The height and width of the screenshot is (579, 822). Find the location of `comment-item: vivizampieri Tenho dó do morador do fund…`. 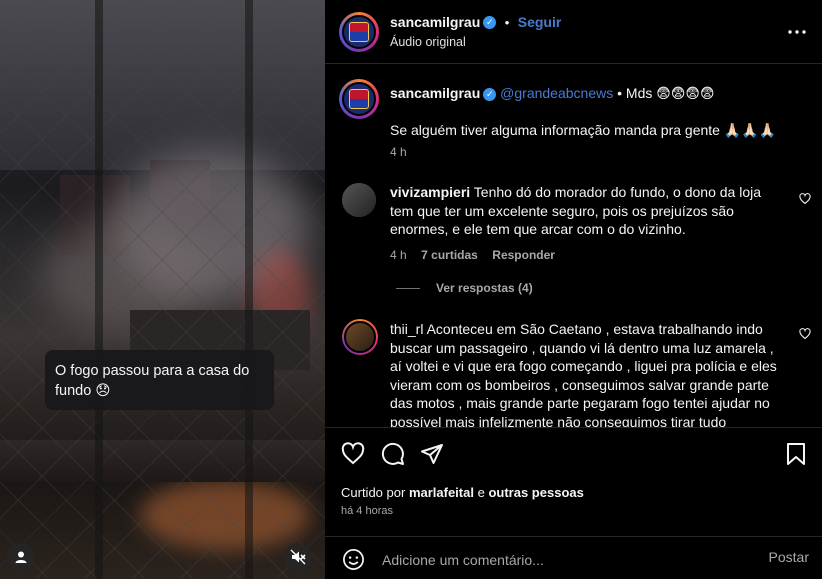

comment-item: vivizampieri Tenho dó do morador do fund… is located at coordinates (573, 235).